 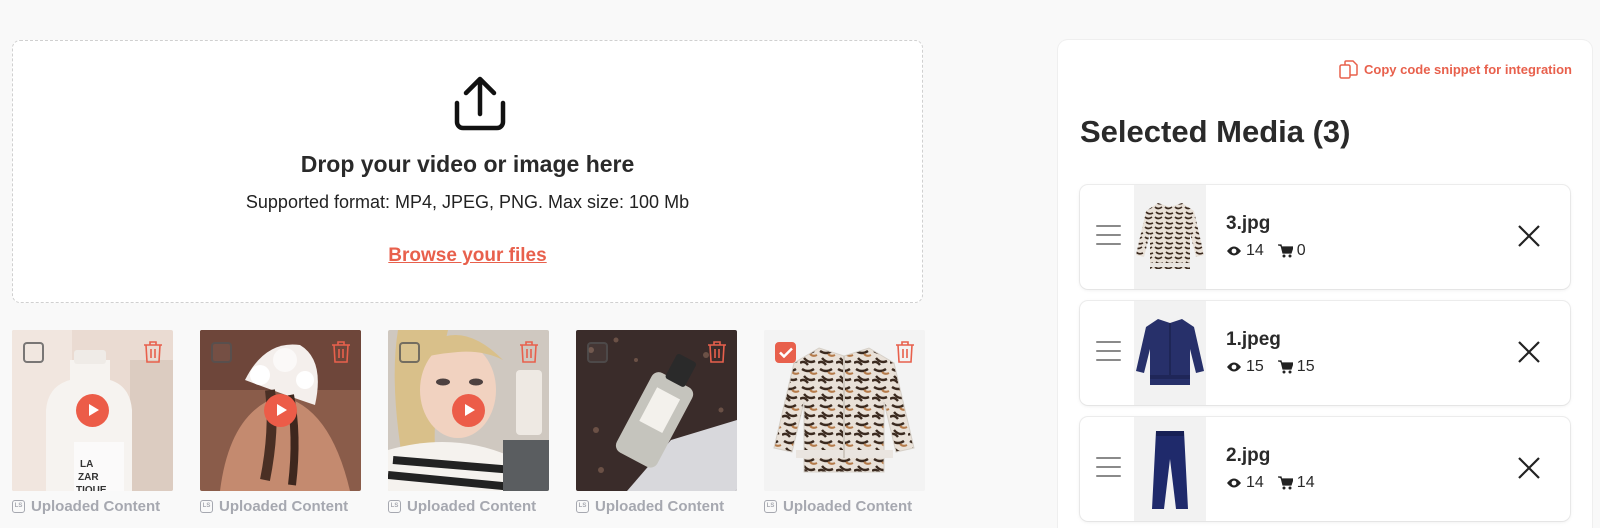 What do you see at coordinates (1253, 339) in the screenshot?
I see `media-filename: 1.jpeg` at bounding box center [1253, 339].